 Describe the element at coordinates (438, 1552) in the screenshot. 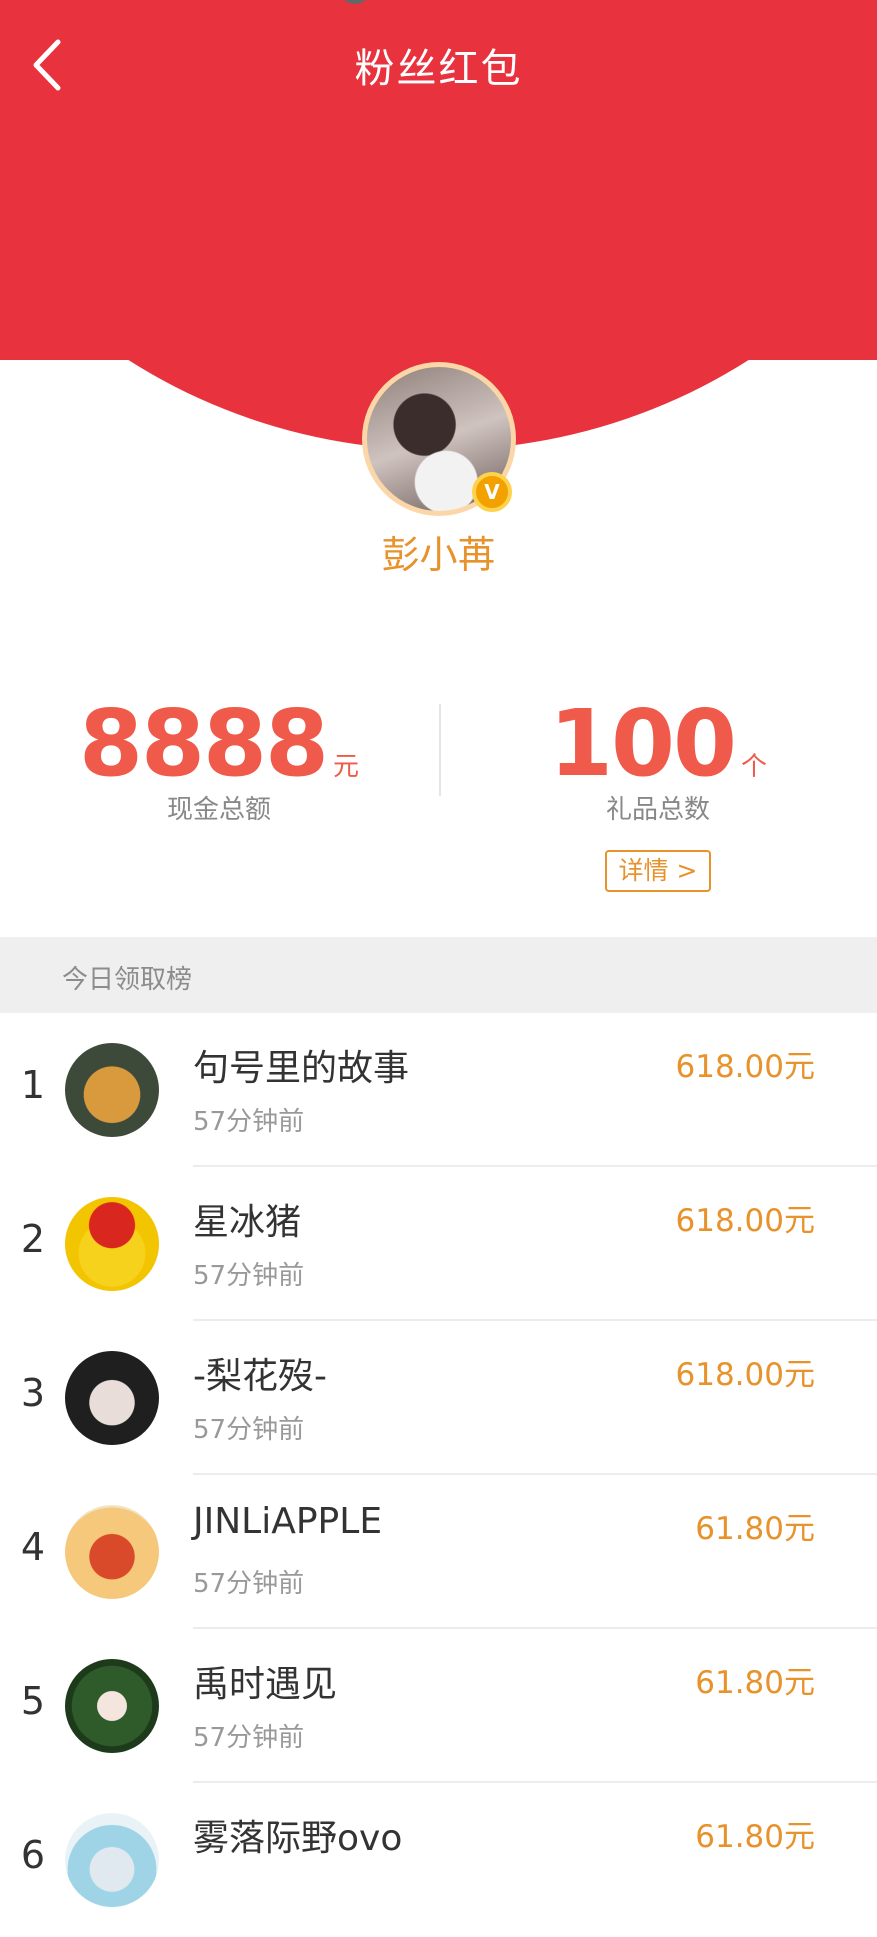

I see `list-item: 4 JINLiAPPLE 57分钟前 61.80元` at that location.